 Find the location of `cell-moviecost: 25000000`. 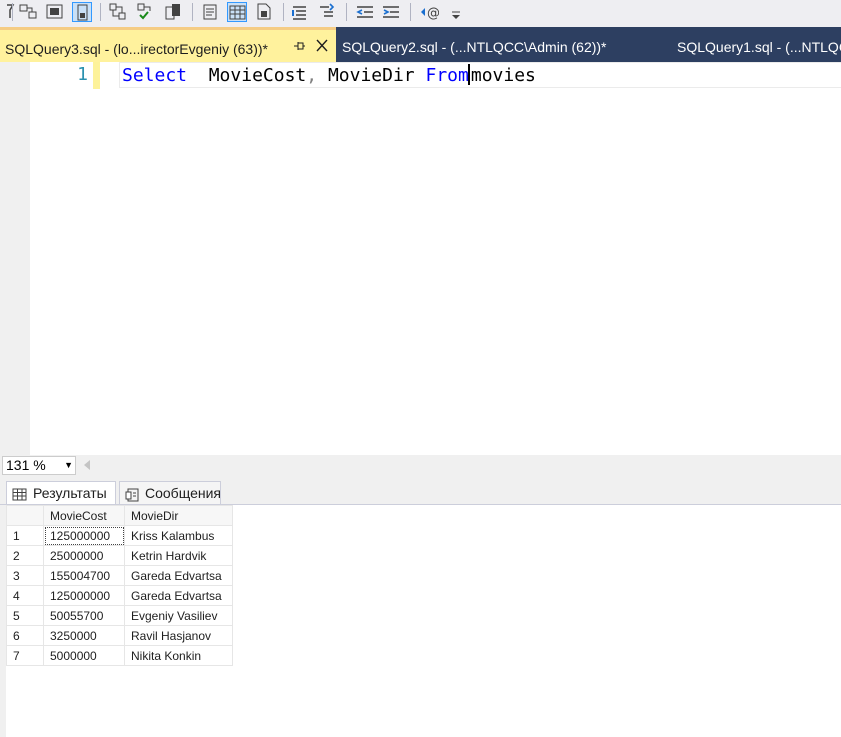

cell-moviecost: 25000000 is located at coordinates (84, 555).